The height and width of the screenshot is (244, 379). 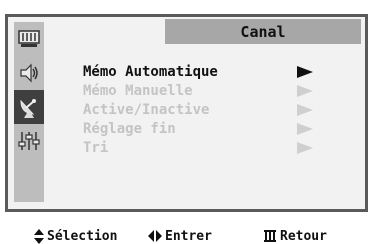 I want to click on menu-item-memo-manuelle-arrow-icon, so click(x=305, y=91).